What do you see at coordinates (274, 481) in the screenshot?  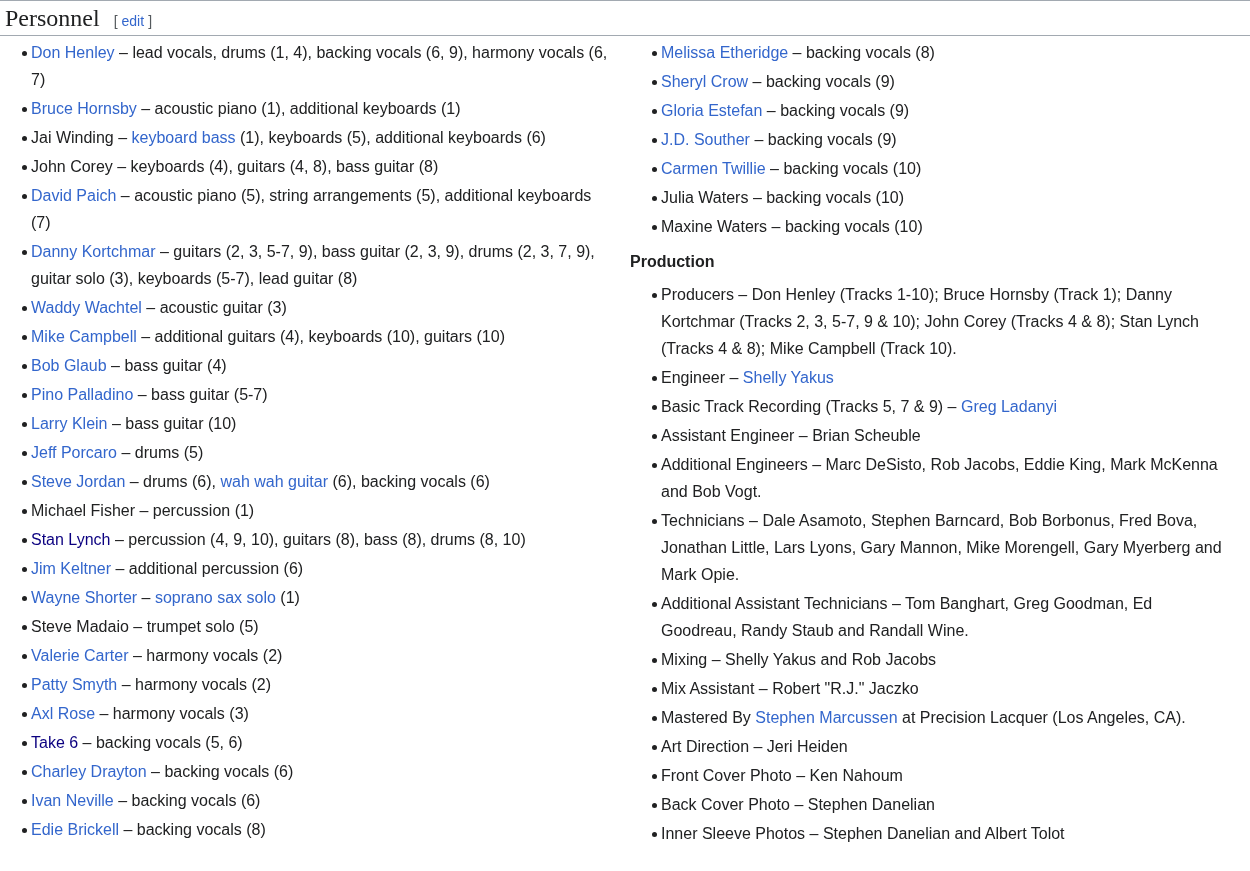 I see `link: wah wah guitar` at bounding box center [274, 481].